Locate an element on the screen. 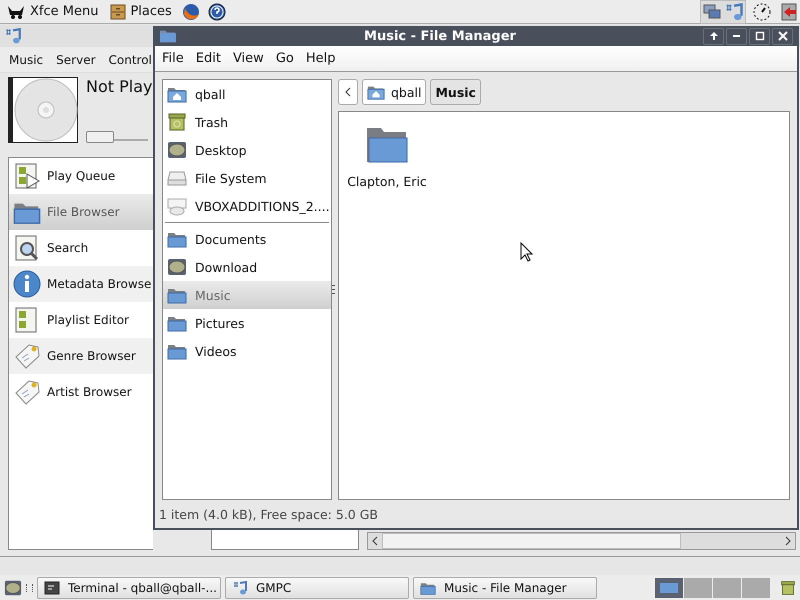  workspace-button is located at coordinates (669, 588).